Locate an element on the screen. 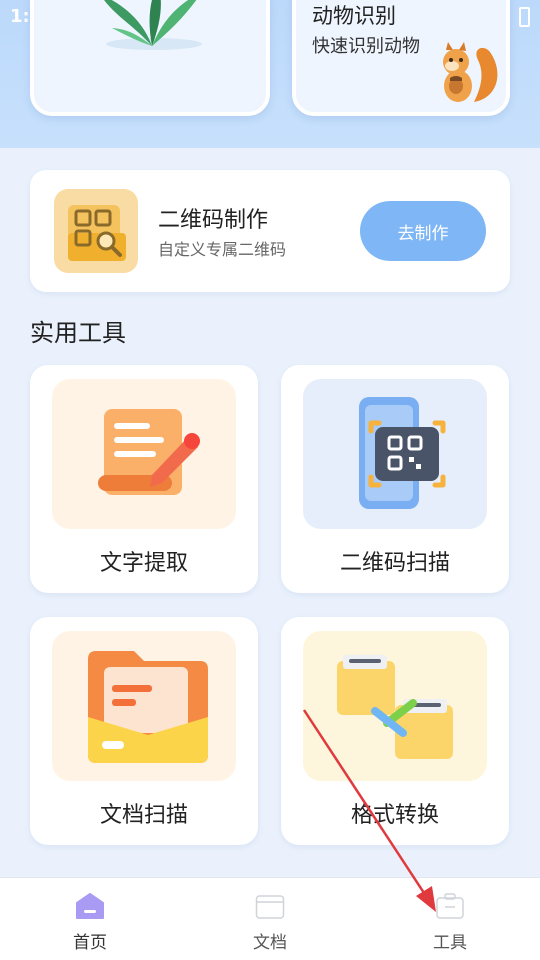 Image resolution: width=540 pixels, height=960 pixels. doc-scan-illustration is located at coordinates (144, 706).